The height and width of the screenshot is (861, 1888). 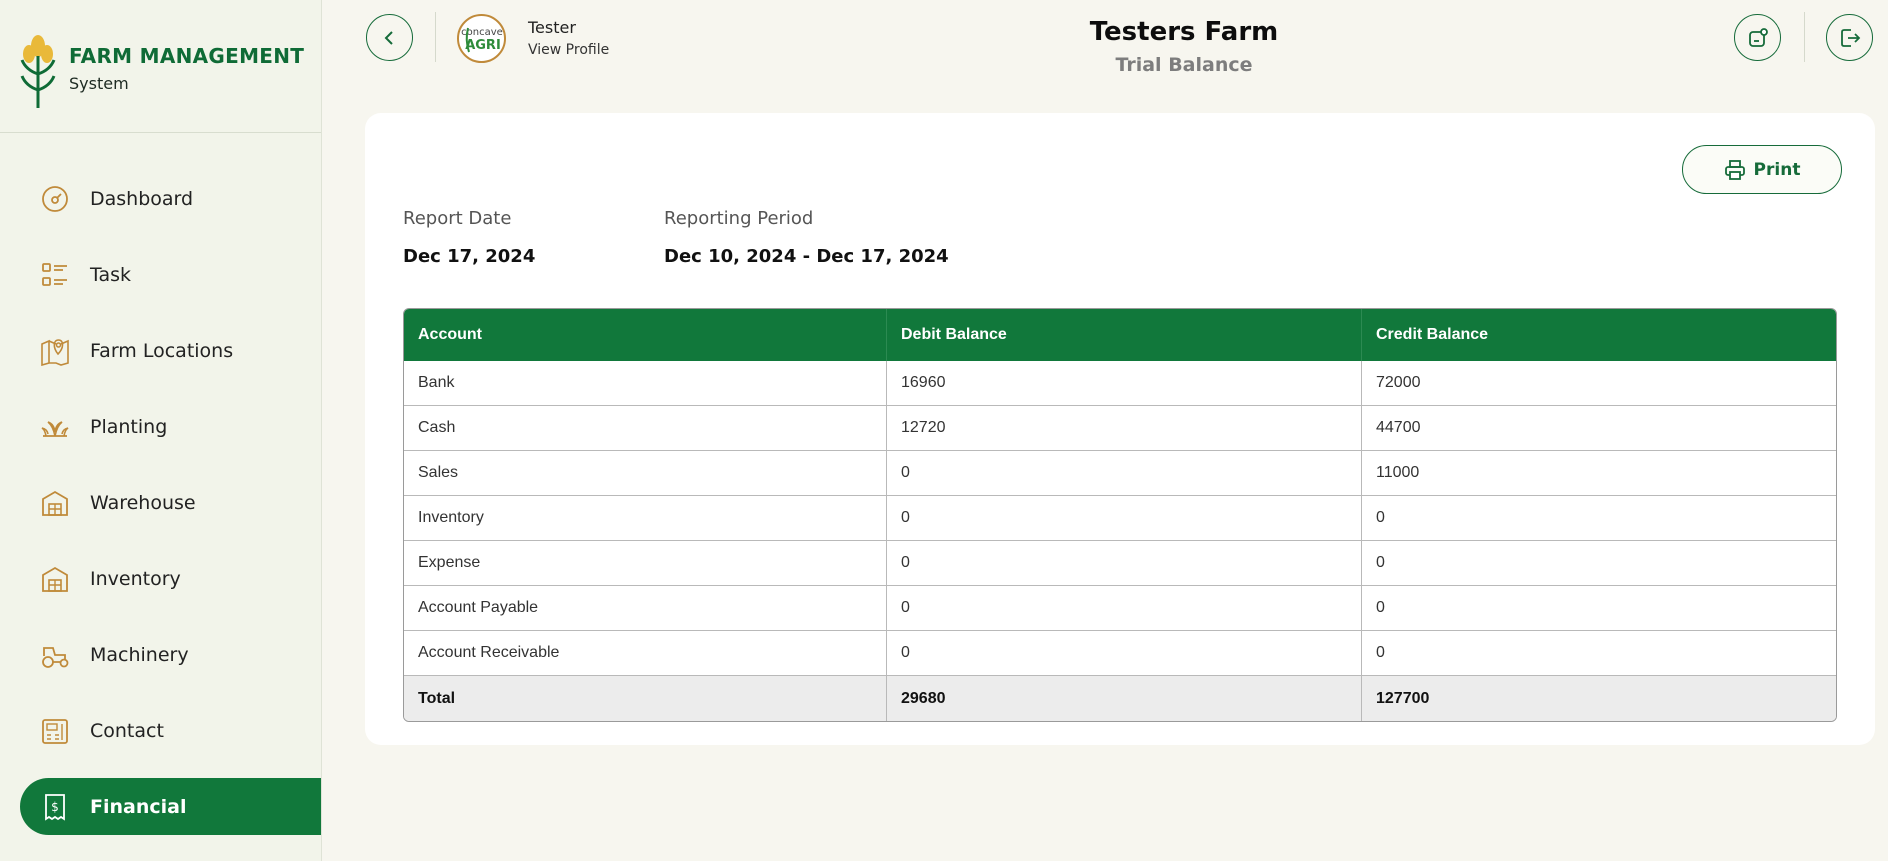 What do you see at coordinates (55, 199) in the screenshot?
I see `gauge-icon` at bounding box center [55, 199].